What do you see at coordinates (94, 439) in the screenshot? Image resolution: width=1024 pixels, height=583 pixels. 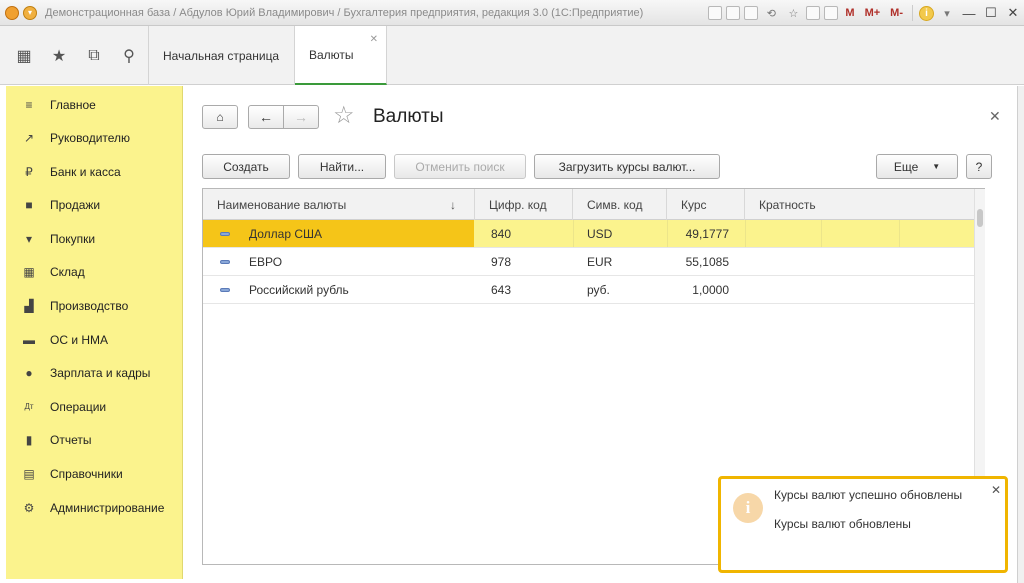 I see `sidebar-item-reports: ▮ Отчеты` at bounding box center [94, 439].